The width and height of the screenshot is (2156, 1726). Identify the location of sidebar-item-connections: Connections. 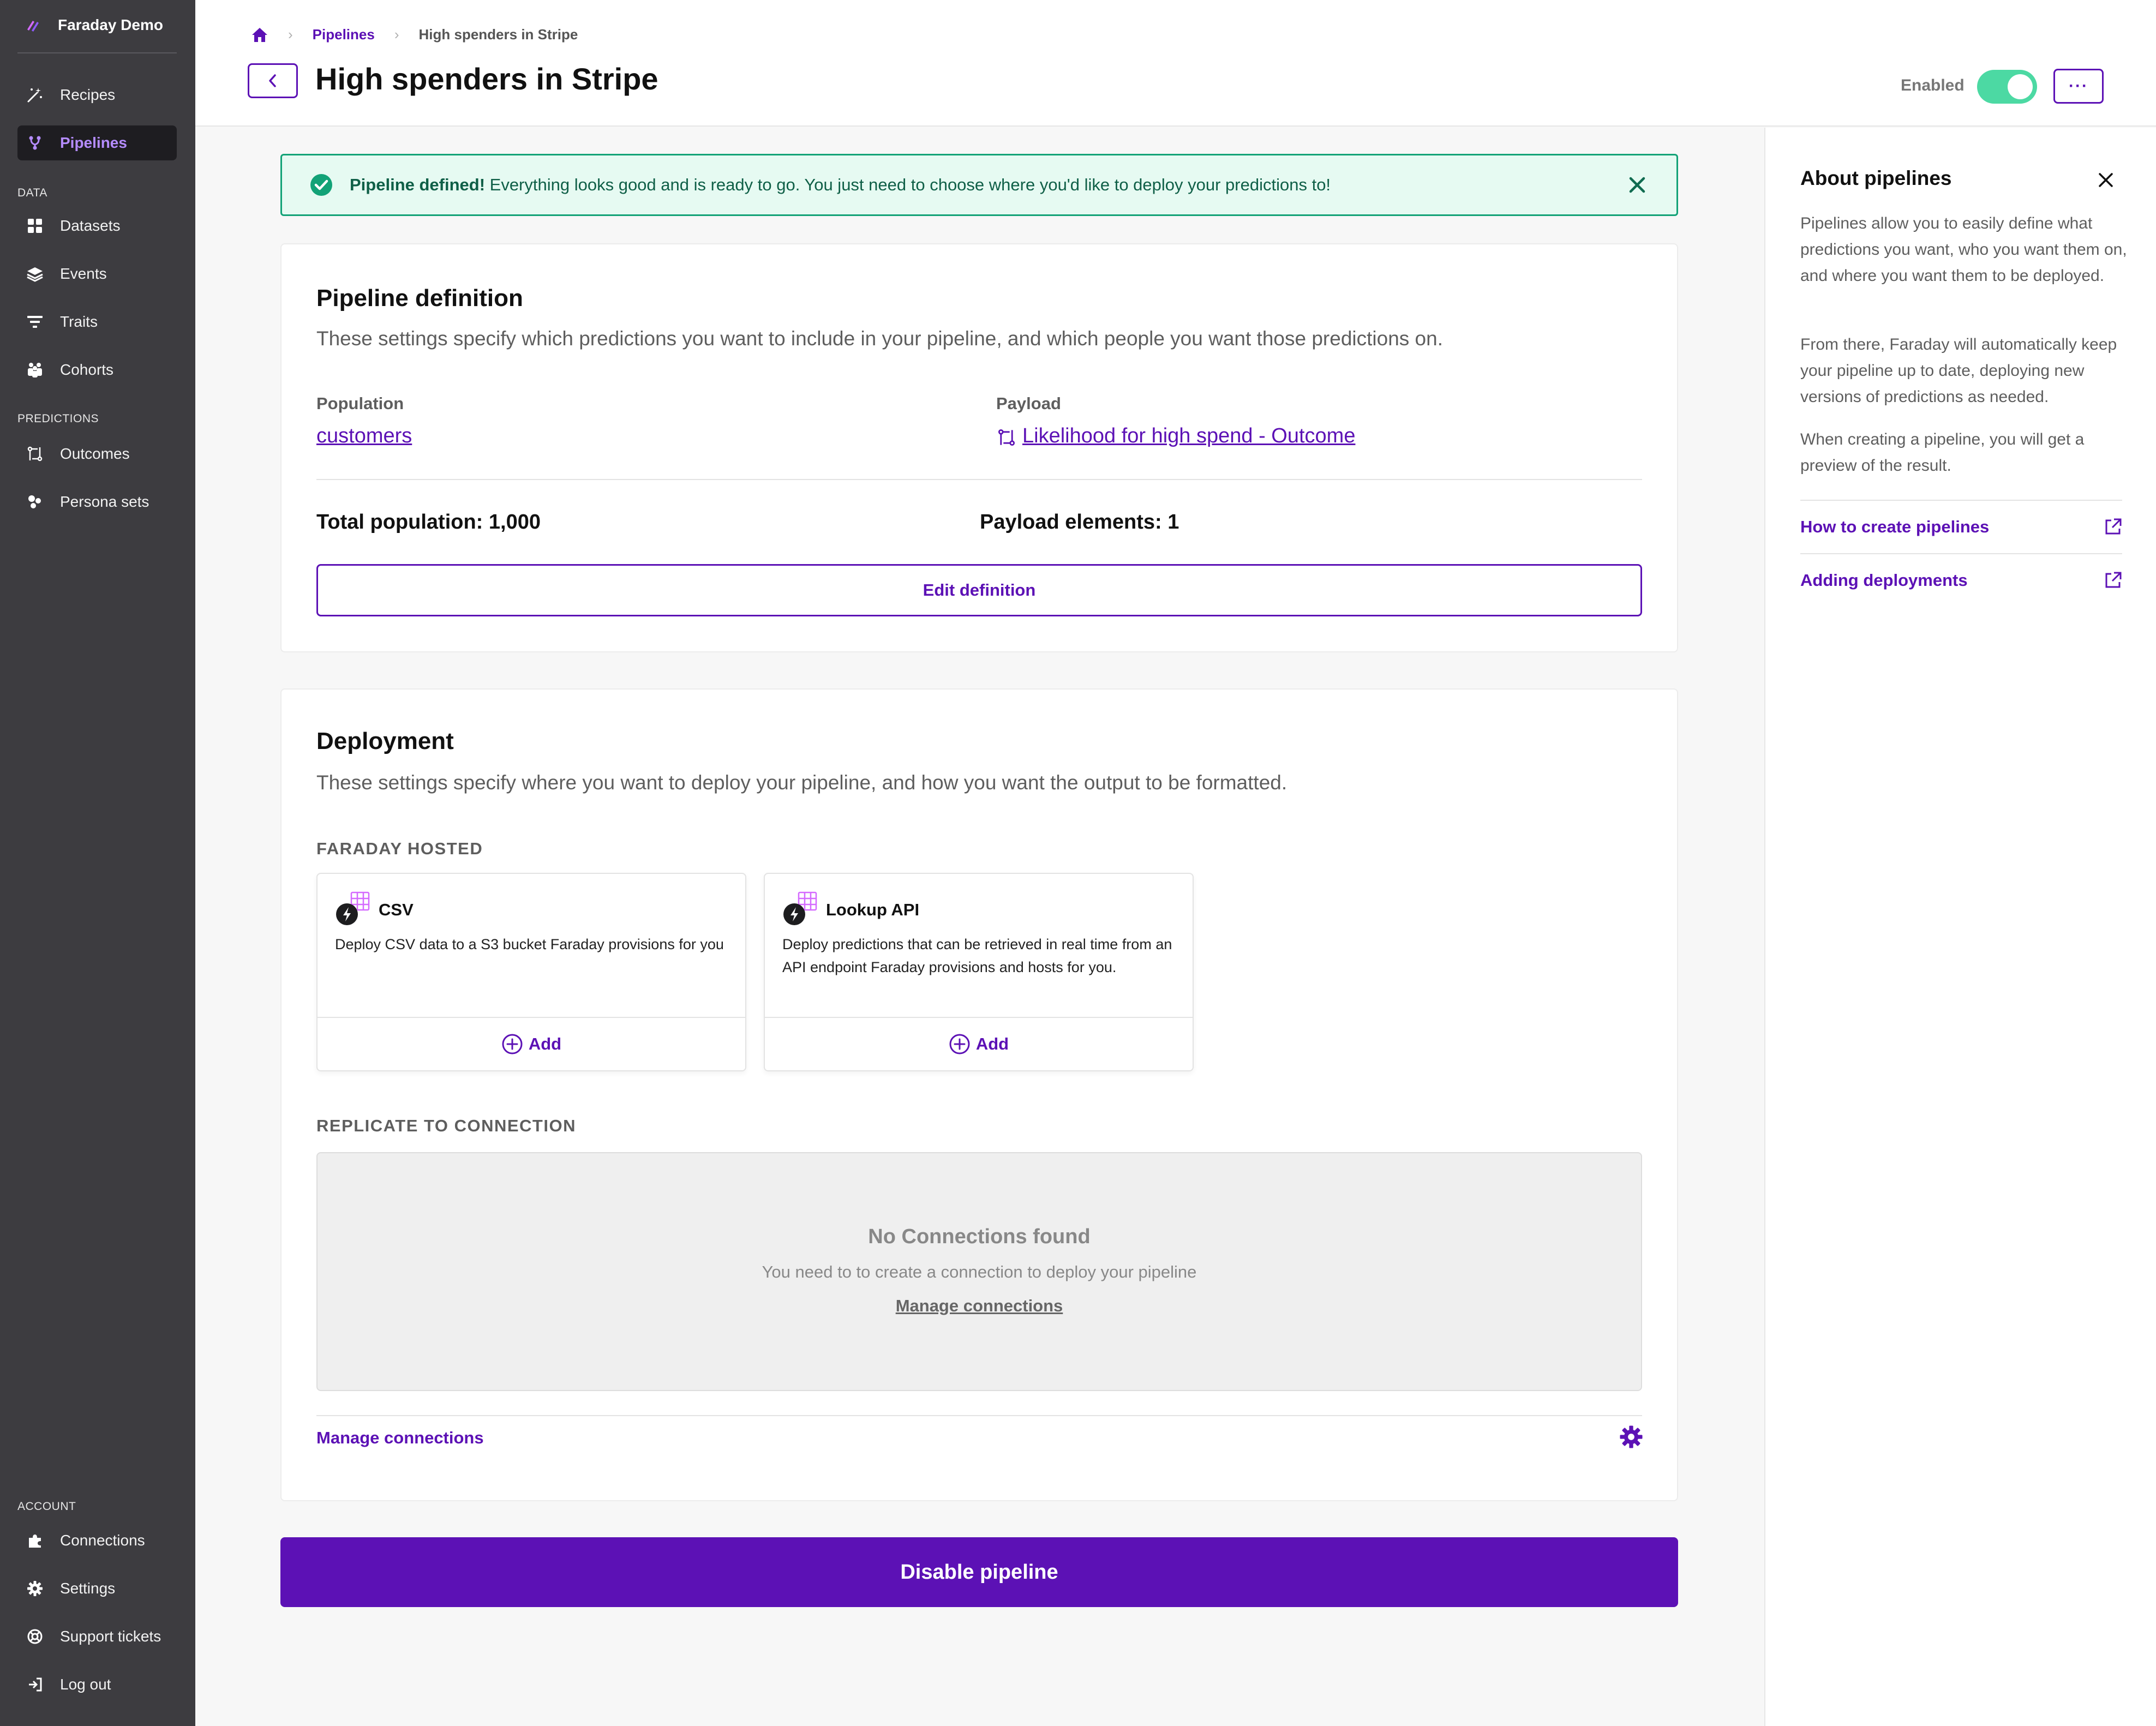
(97, 1540).